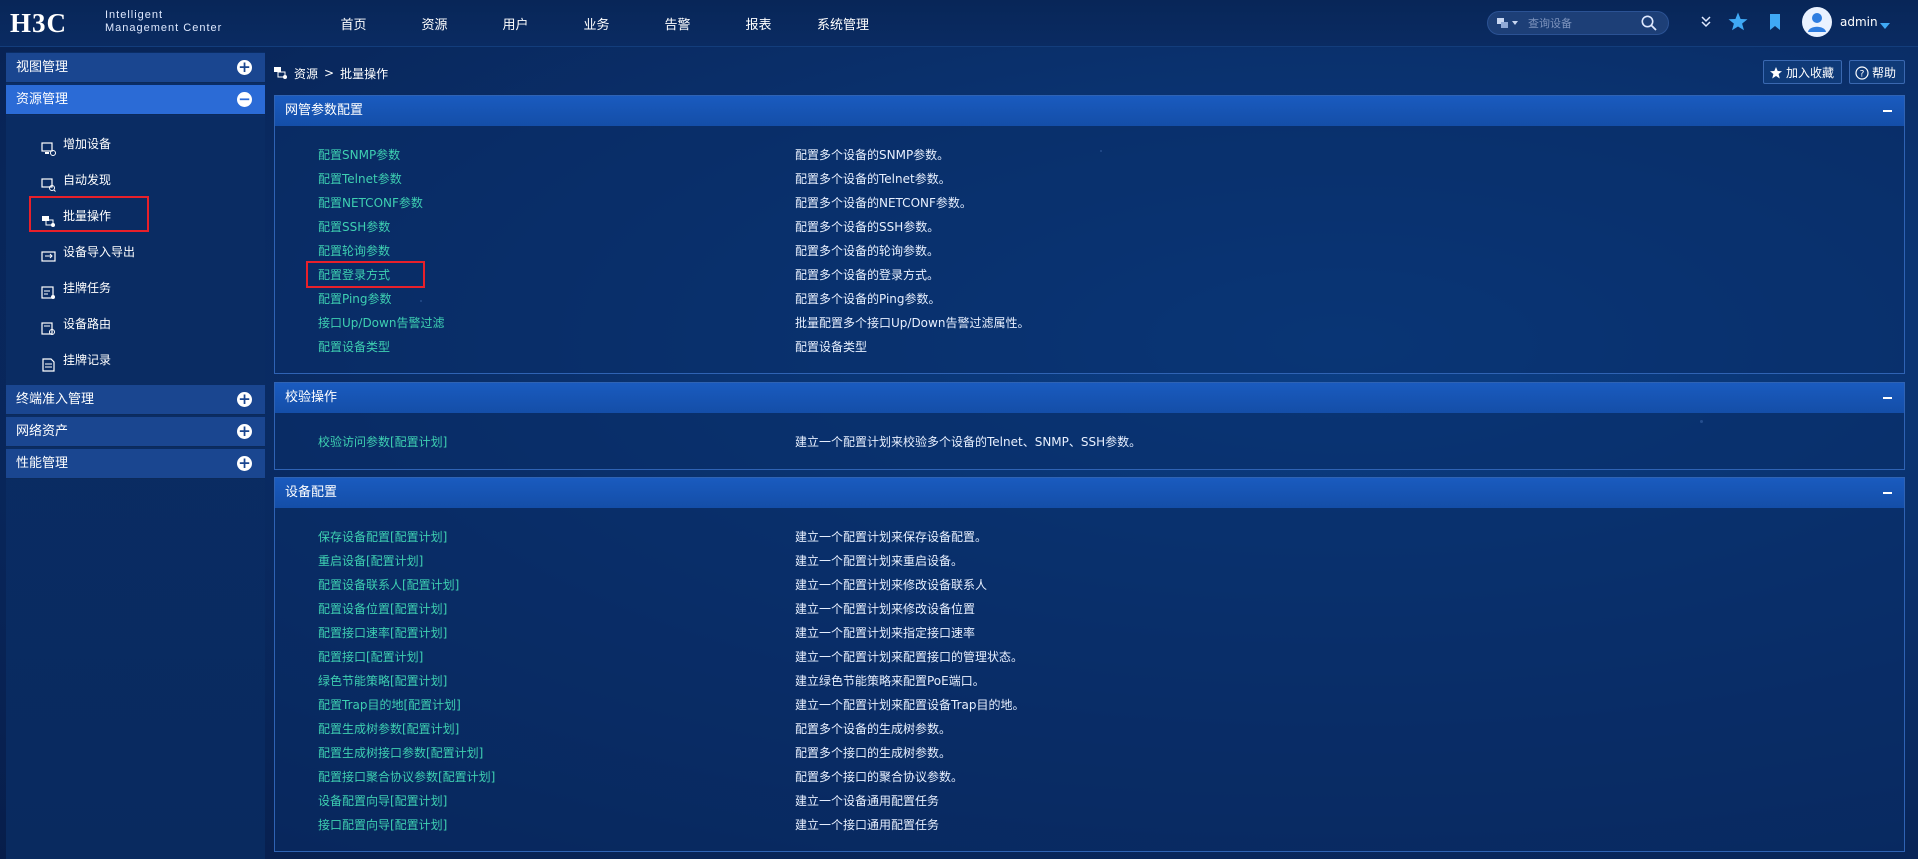  Describe the element at coordinates (135, 288) in the screenshot. I see `sidebar-item-tag-task: 挂牌任务` at that location.